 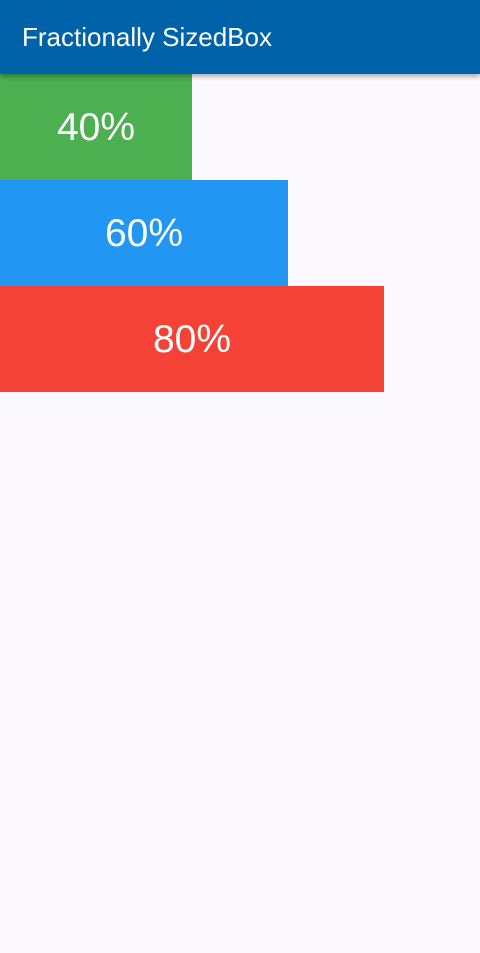 I want to click on fraction-box-40: 40%, so click(x=96, y=127).